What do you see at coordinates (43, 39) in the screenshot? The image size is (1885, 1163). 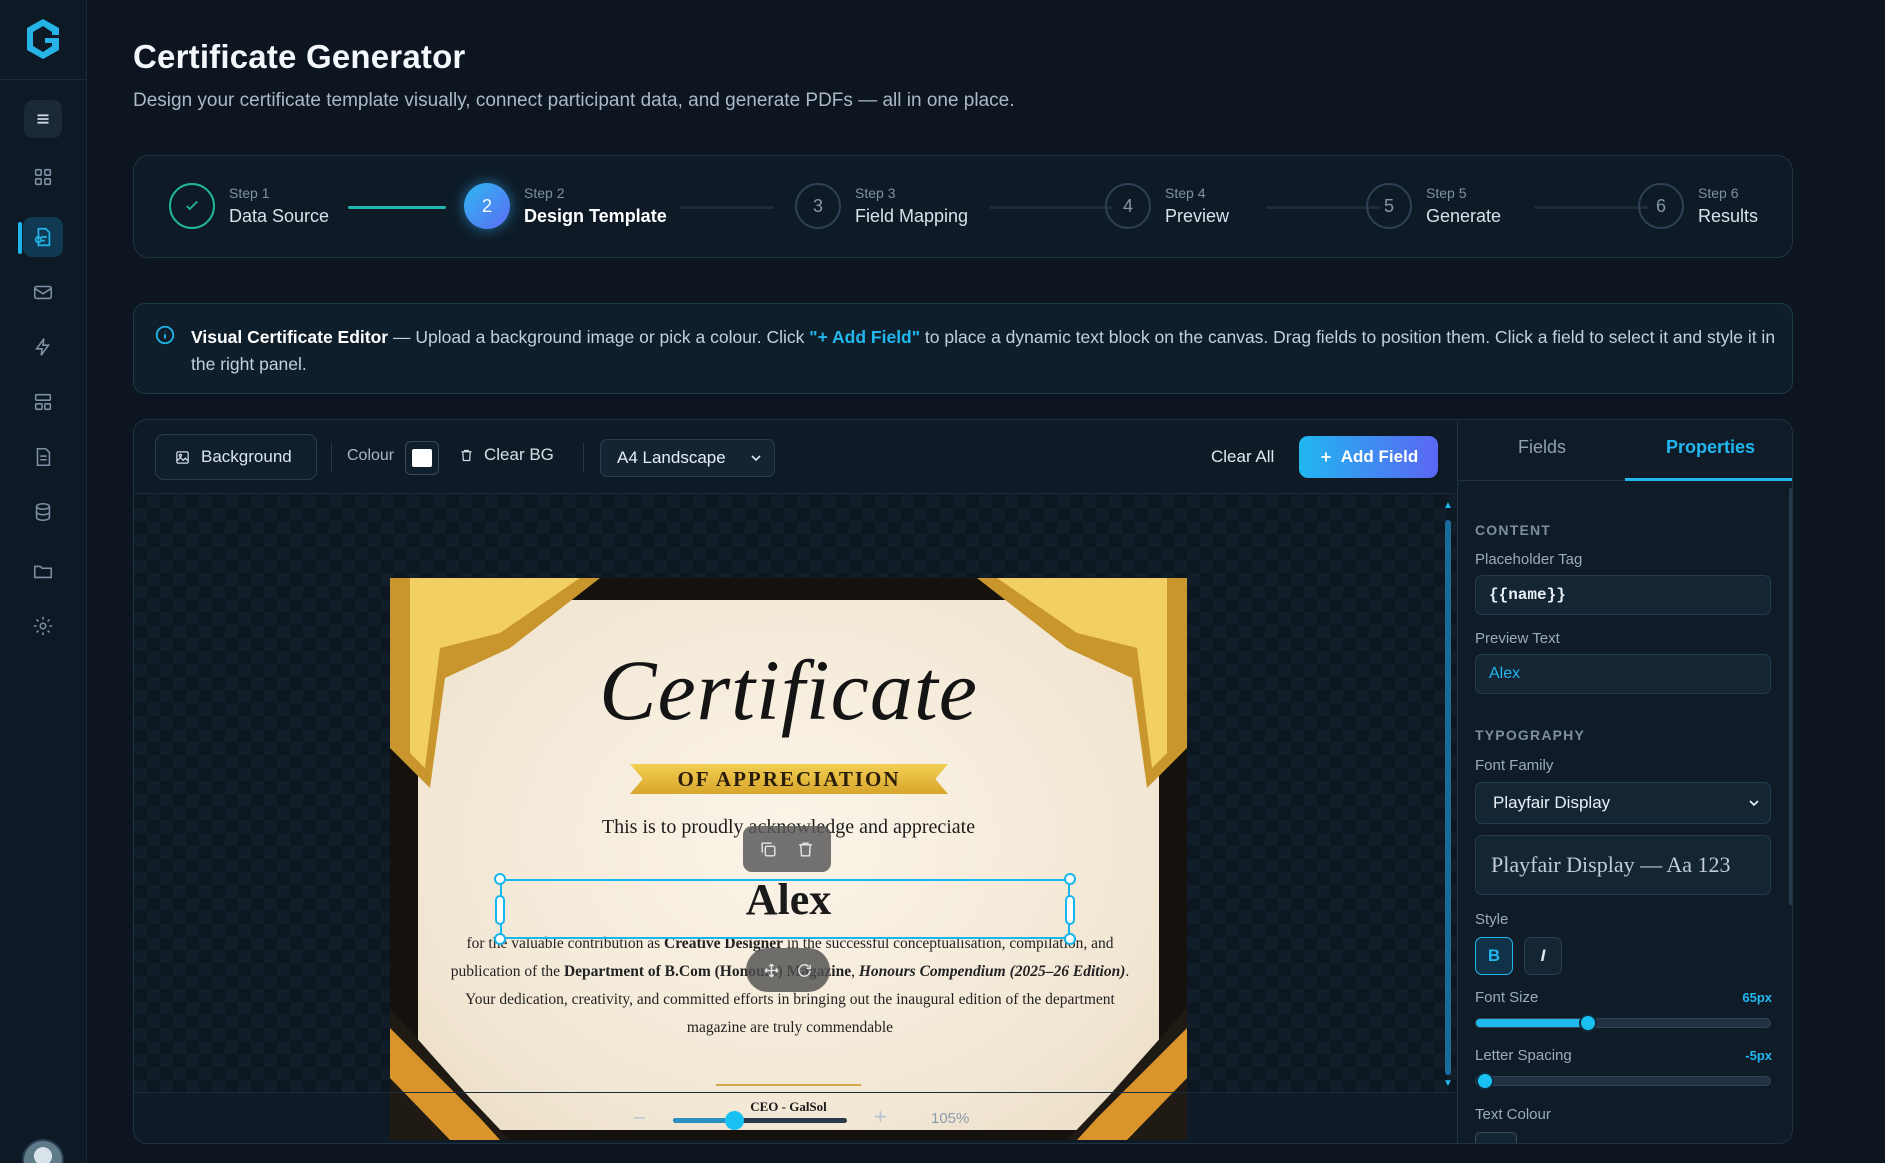 I see `app-logo` at bounding box center [43, 39].